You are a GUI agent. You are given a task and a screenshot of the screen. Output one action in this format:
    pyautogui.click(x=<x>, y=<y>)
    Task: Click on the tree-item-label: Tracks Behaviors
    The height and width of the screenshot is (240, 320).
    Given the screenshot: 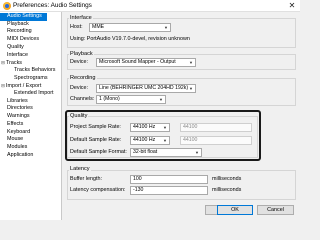 What is the action you would take?
    pyautogui.click(x=35, y=69)
    